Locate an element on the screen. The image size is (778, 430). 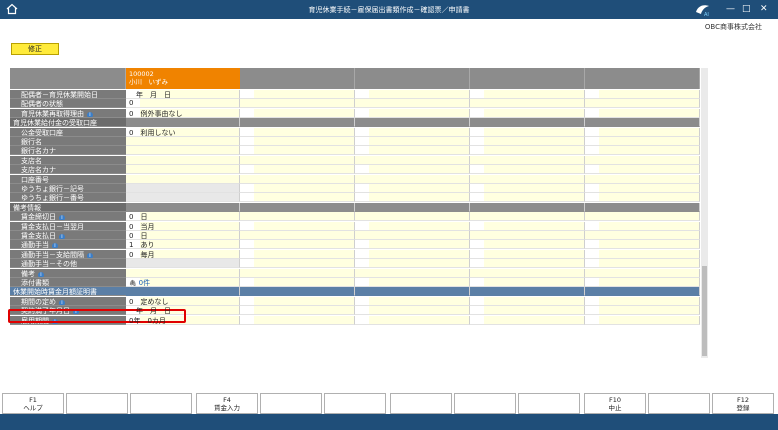
scroll-thumb is located at coordinates (704, 311).